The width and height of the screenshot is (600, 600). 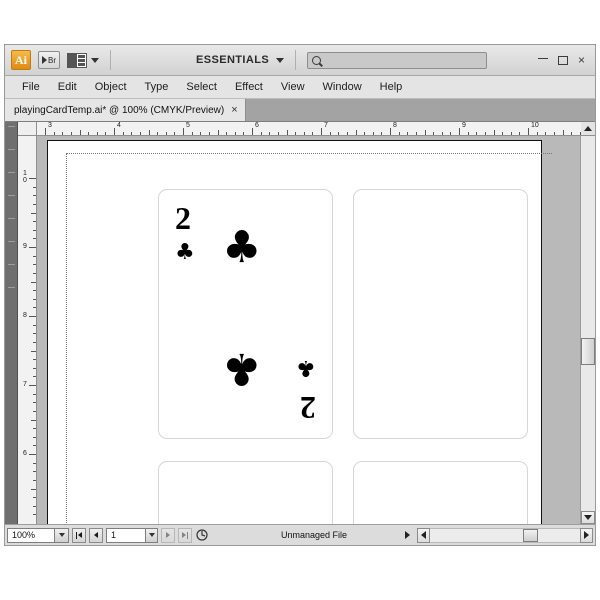 What do you see at coordinates (326, 125) in the screenshot?
I see `ruler-label: 7` at bounding box center [326, 125].